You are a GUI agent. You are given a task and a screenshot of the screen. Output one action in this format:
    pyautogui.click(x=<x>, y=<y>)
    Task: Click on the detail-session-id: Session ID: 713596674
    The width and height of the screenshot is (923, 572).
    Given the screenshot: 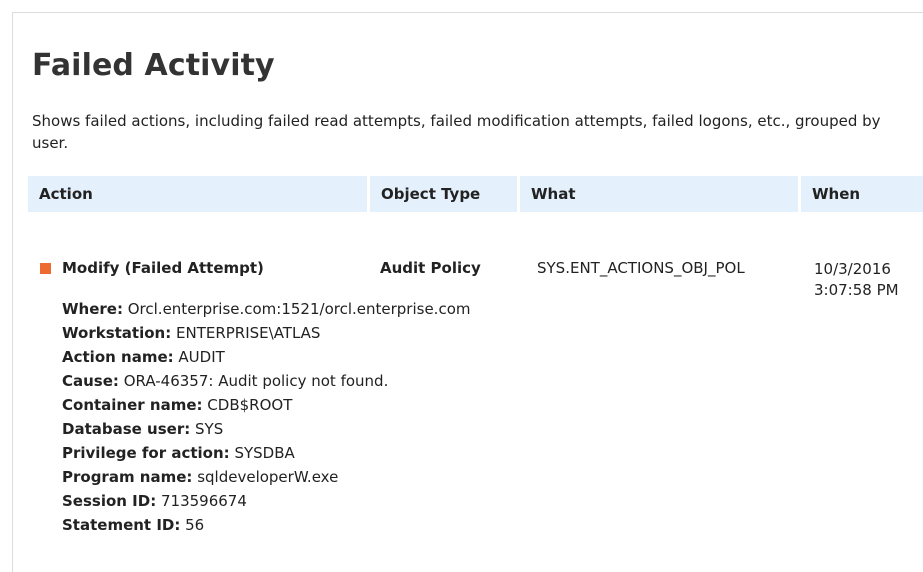 What is the action you would take?
    pyautogui.click(x=154, y=501)
    